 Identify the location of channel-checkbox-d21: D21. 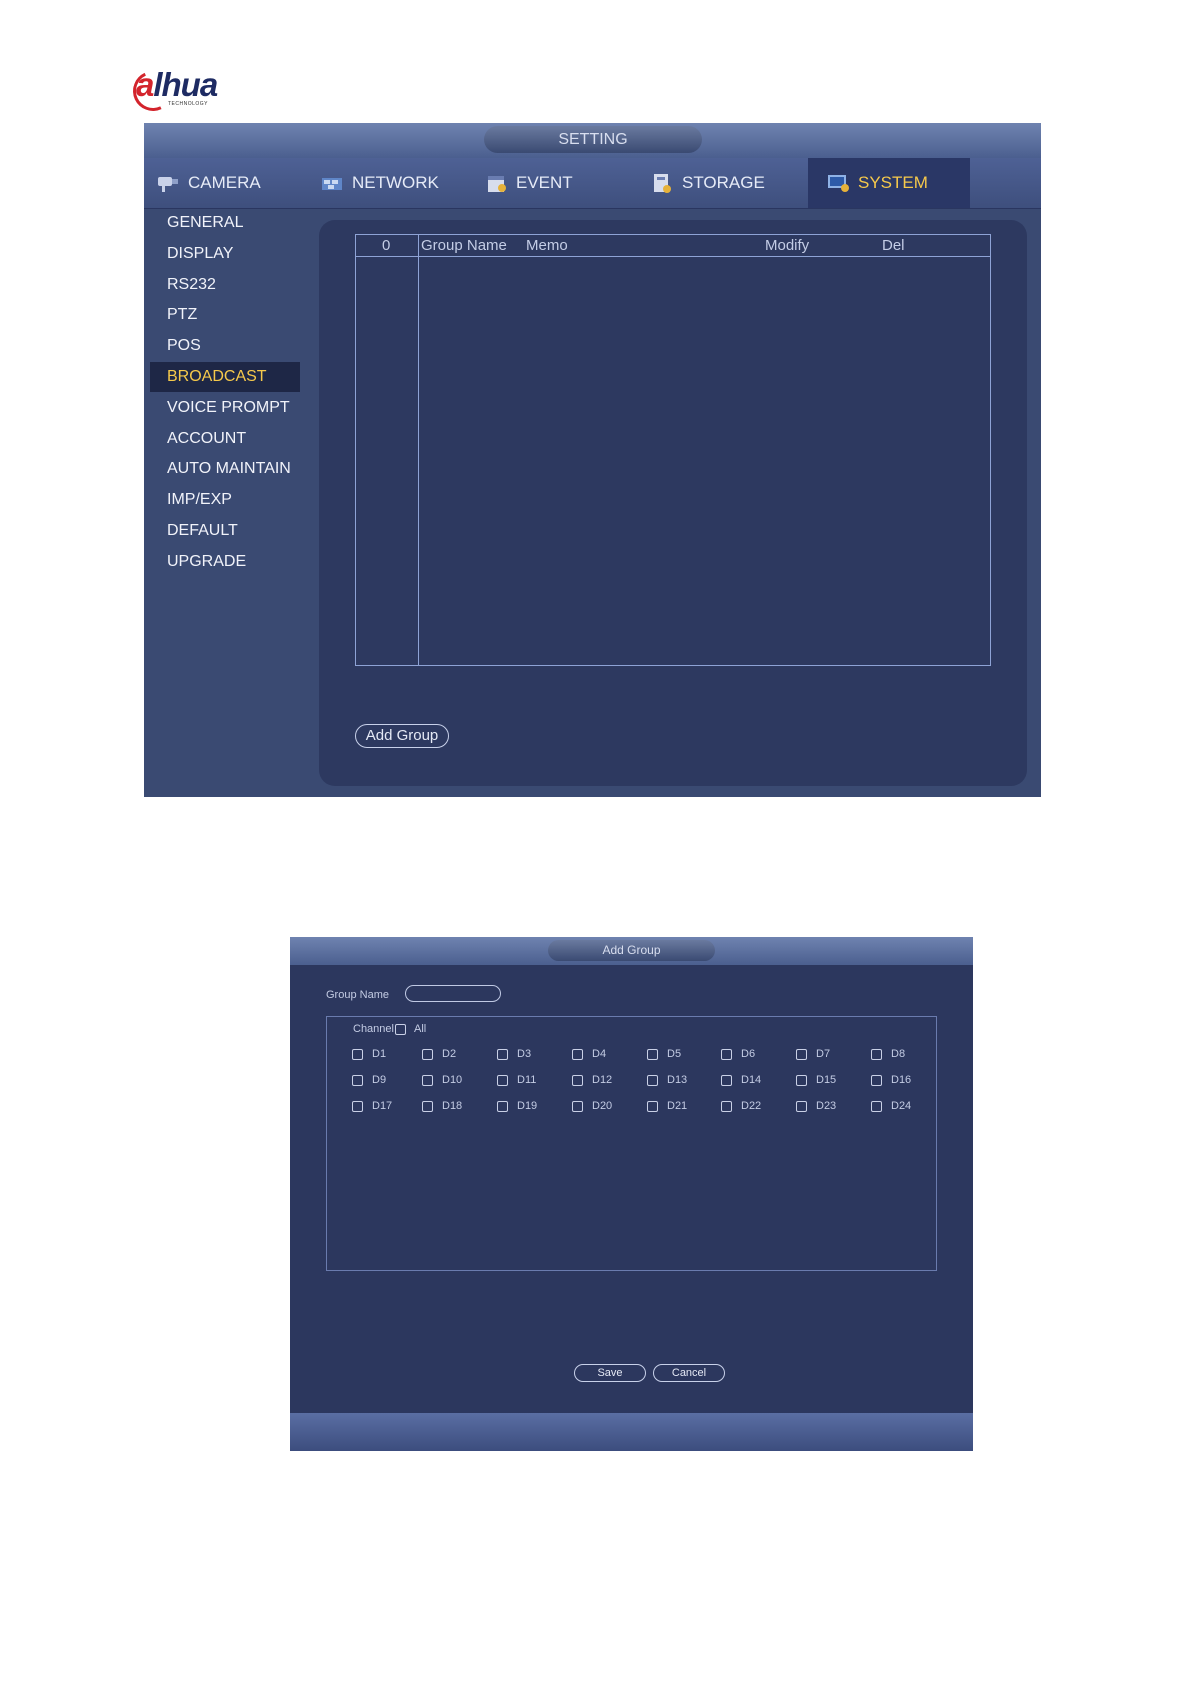
(682, 1106).